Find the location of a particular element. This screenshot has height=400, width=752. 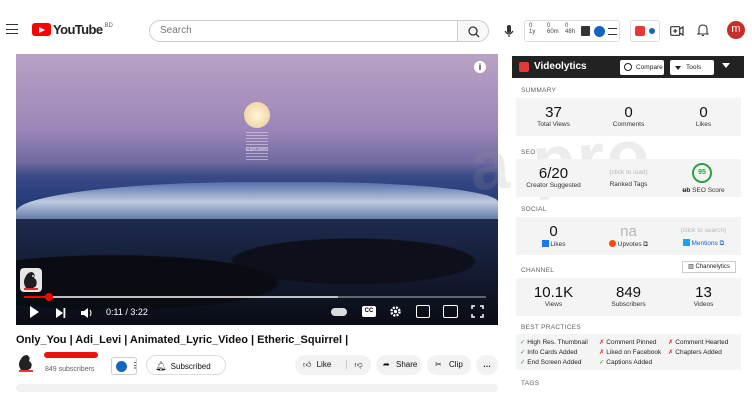

settings-button is located at coordinates (395, 314).